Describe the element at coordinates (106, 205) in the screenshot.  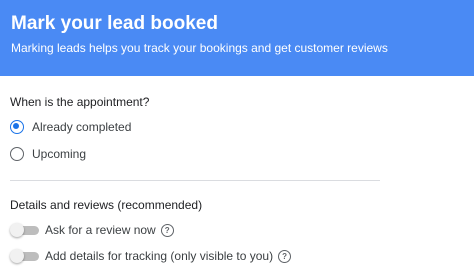
I see `details-heading: Details and reviews (recommended)` at that location.